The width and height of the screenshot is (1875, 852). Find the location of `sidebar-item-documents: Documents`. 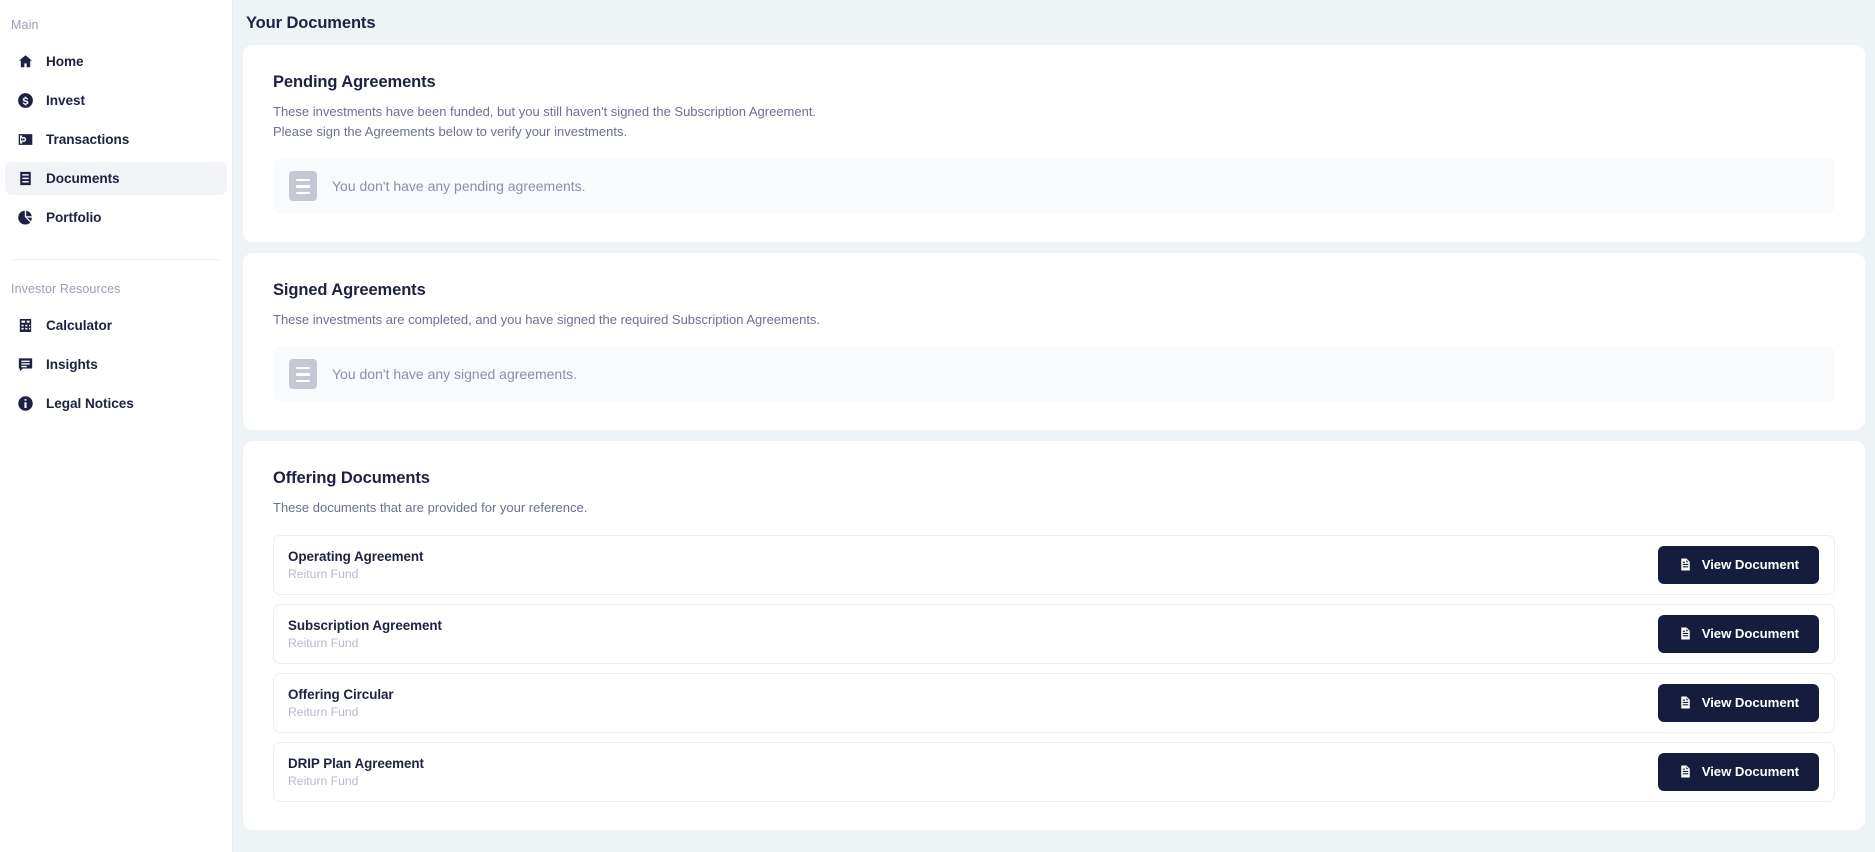

sidebar-item-documents: Documents is located at coordinates (116, 178).